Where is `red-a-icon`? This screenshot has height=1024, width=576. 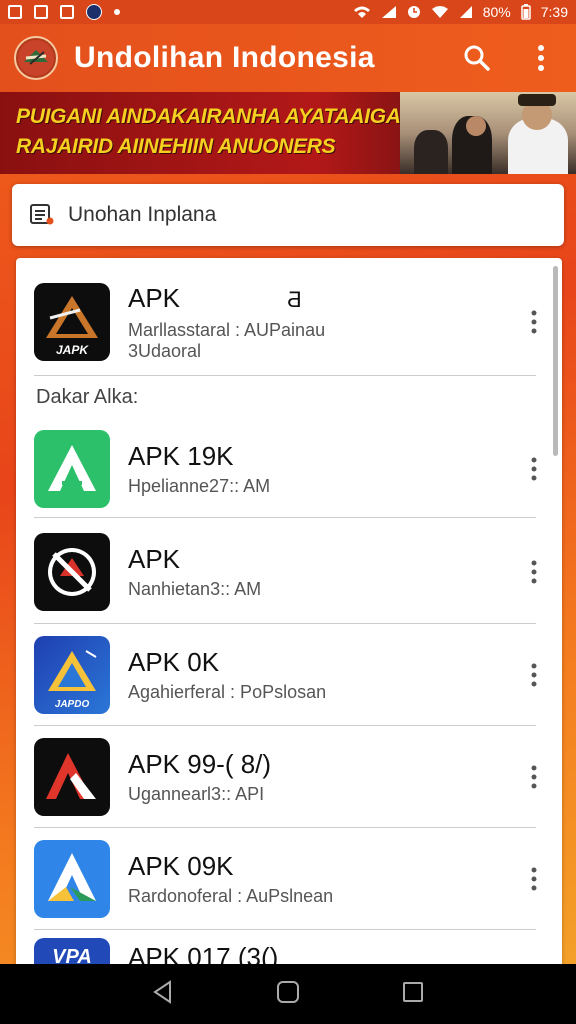
red-a-icon is located at coordinates (72, 777).